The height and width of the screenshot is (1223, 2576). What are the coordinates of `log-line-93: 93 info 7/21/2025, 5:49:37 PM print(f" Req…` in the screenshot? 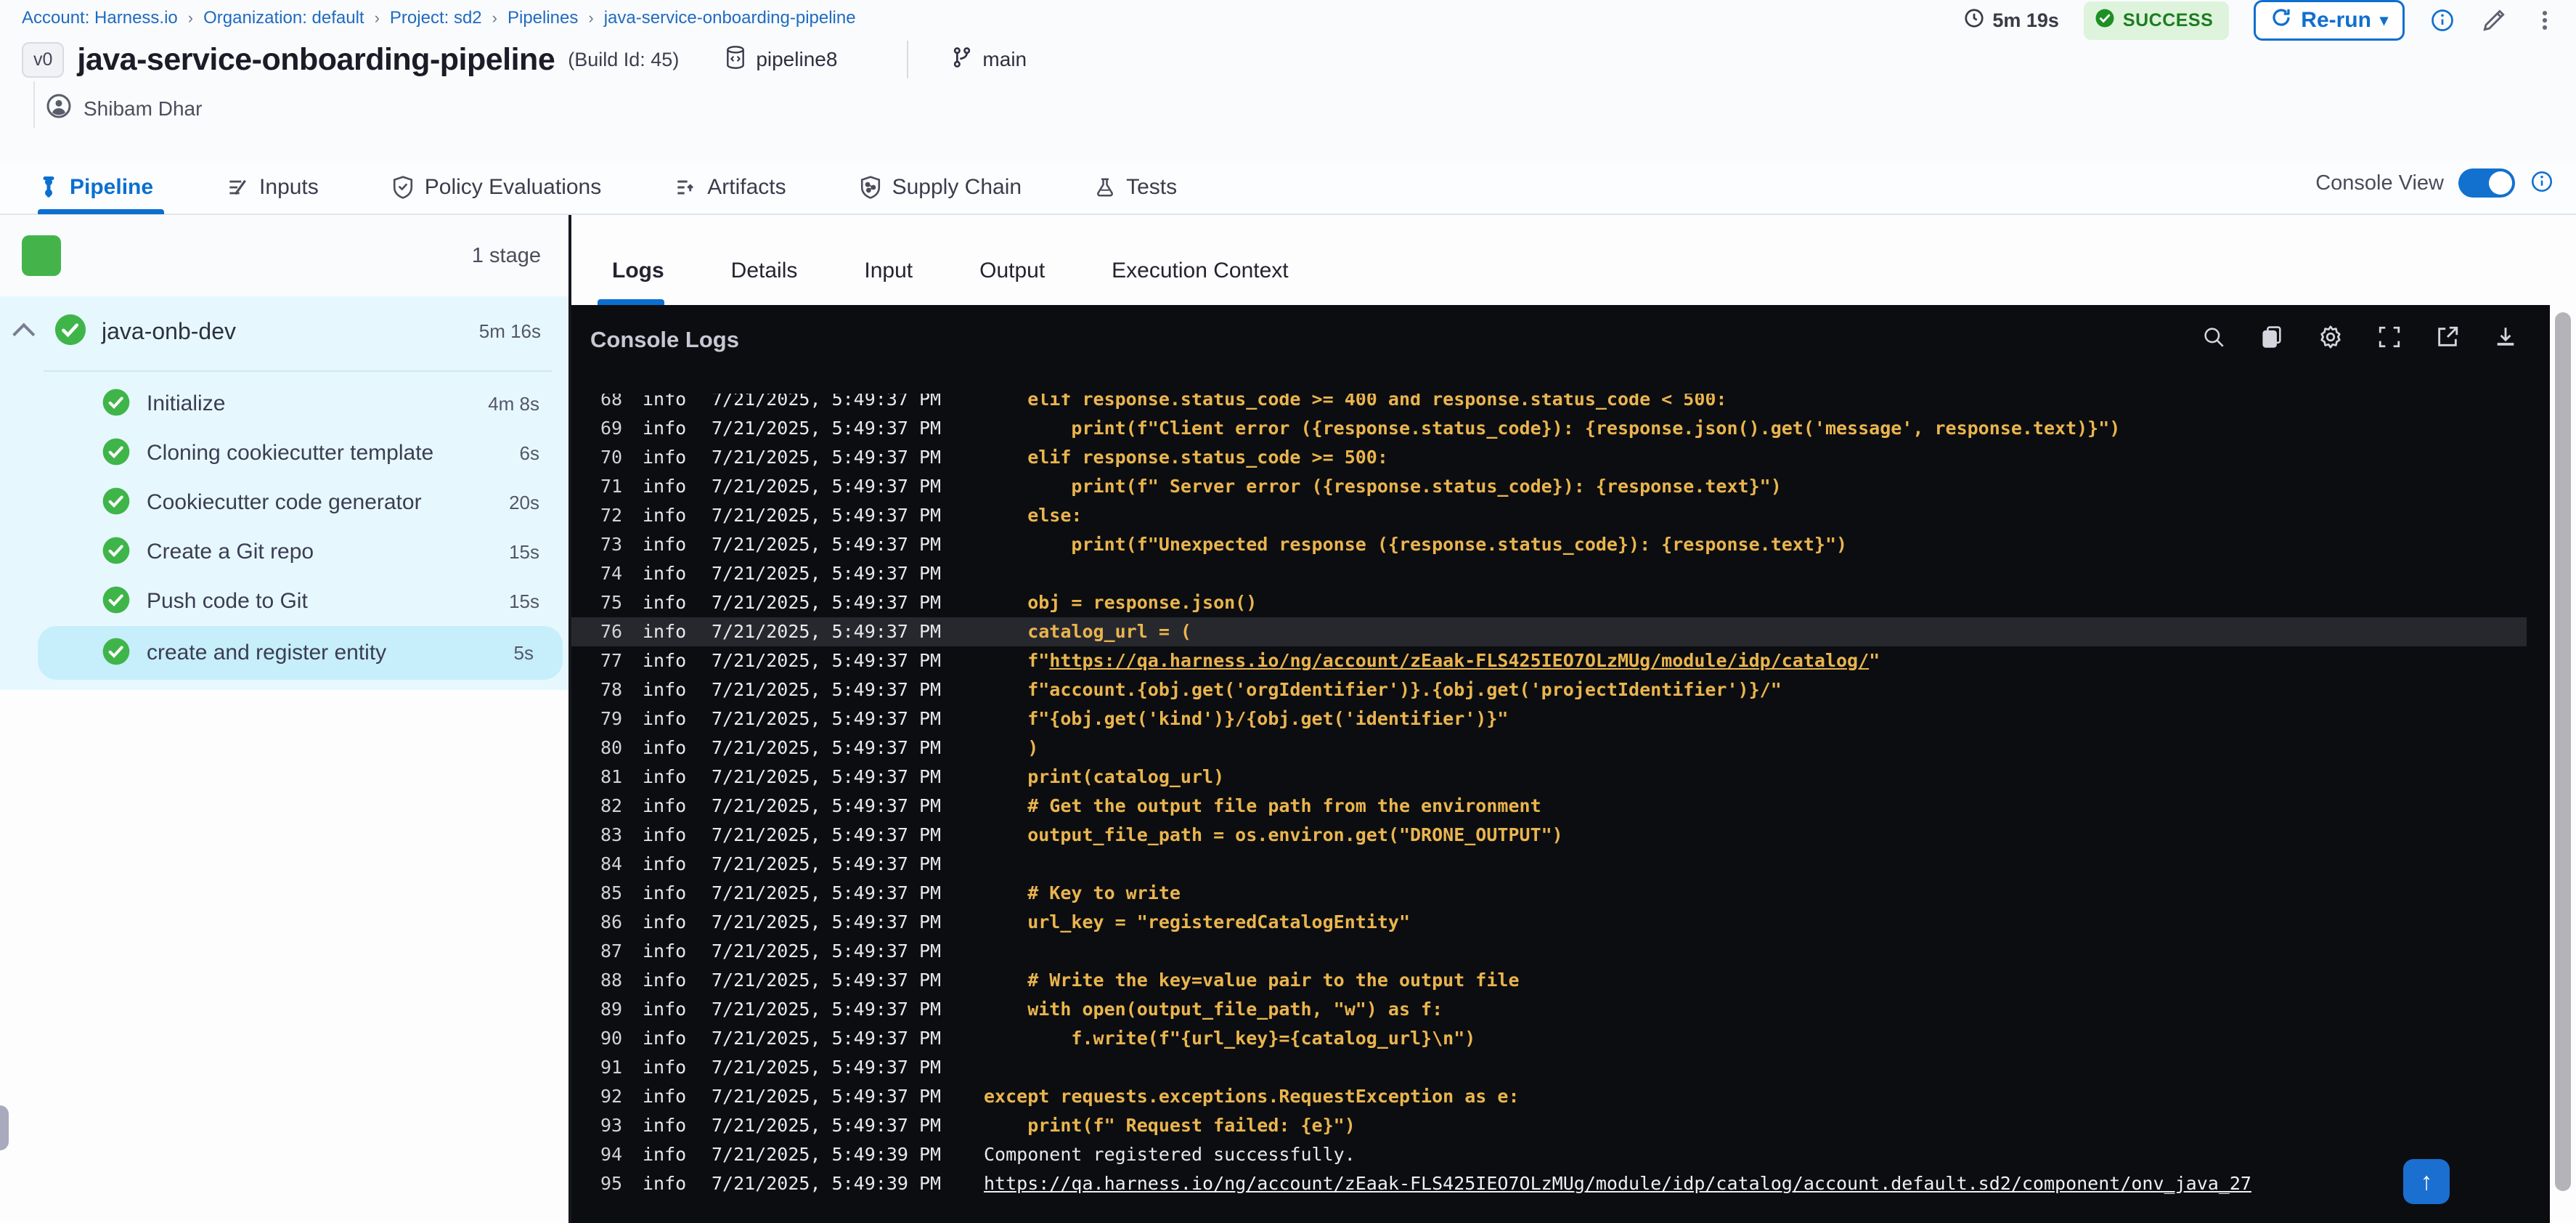 It's located at (978, 1125).